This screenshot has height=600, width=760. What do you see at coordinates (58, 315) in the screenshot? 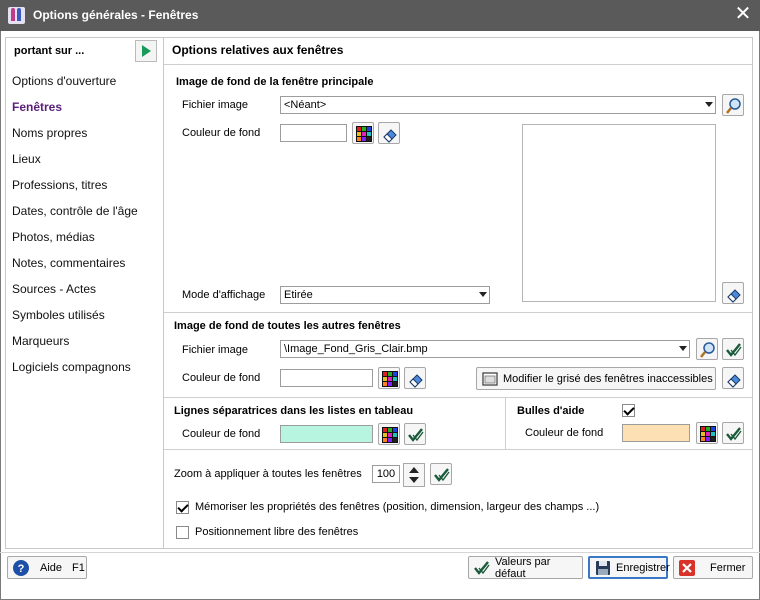
I see `sidebar-item: Symboles utilisés` at bounding box center [58, 315].